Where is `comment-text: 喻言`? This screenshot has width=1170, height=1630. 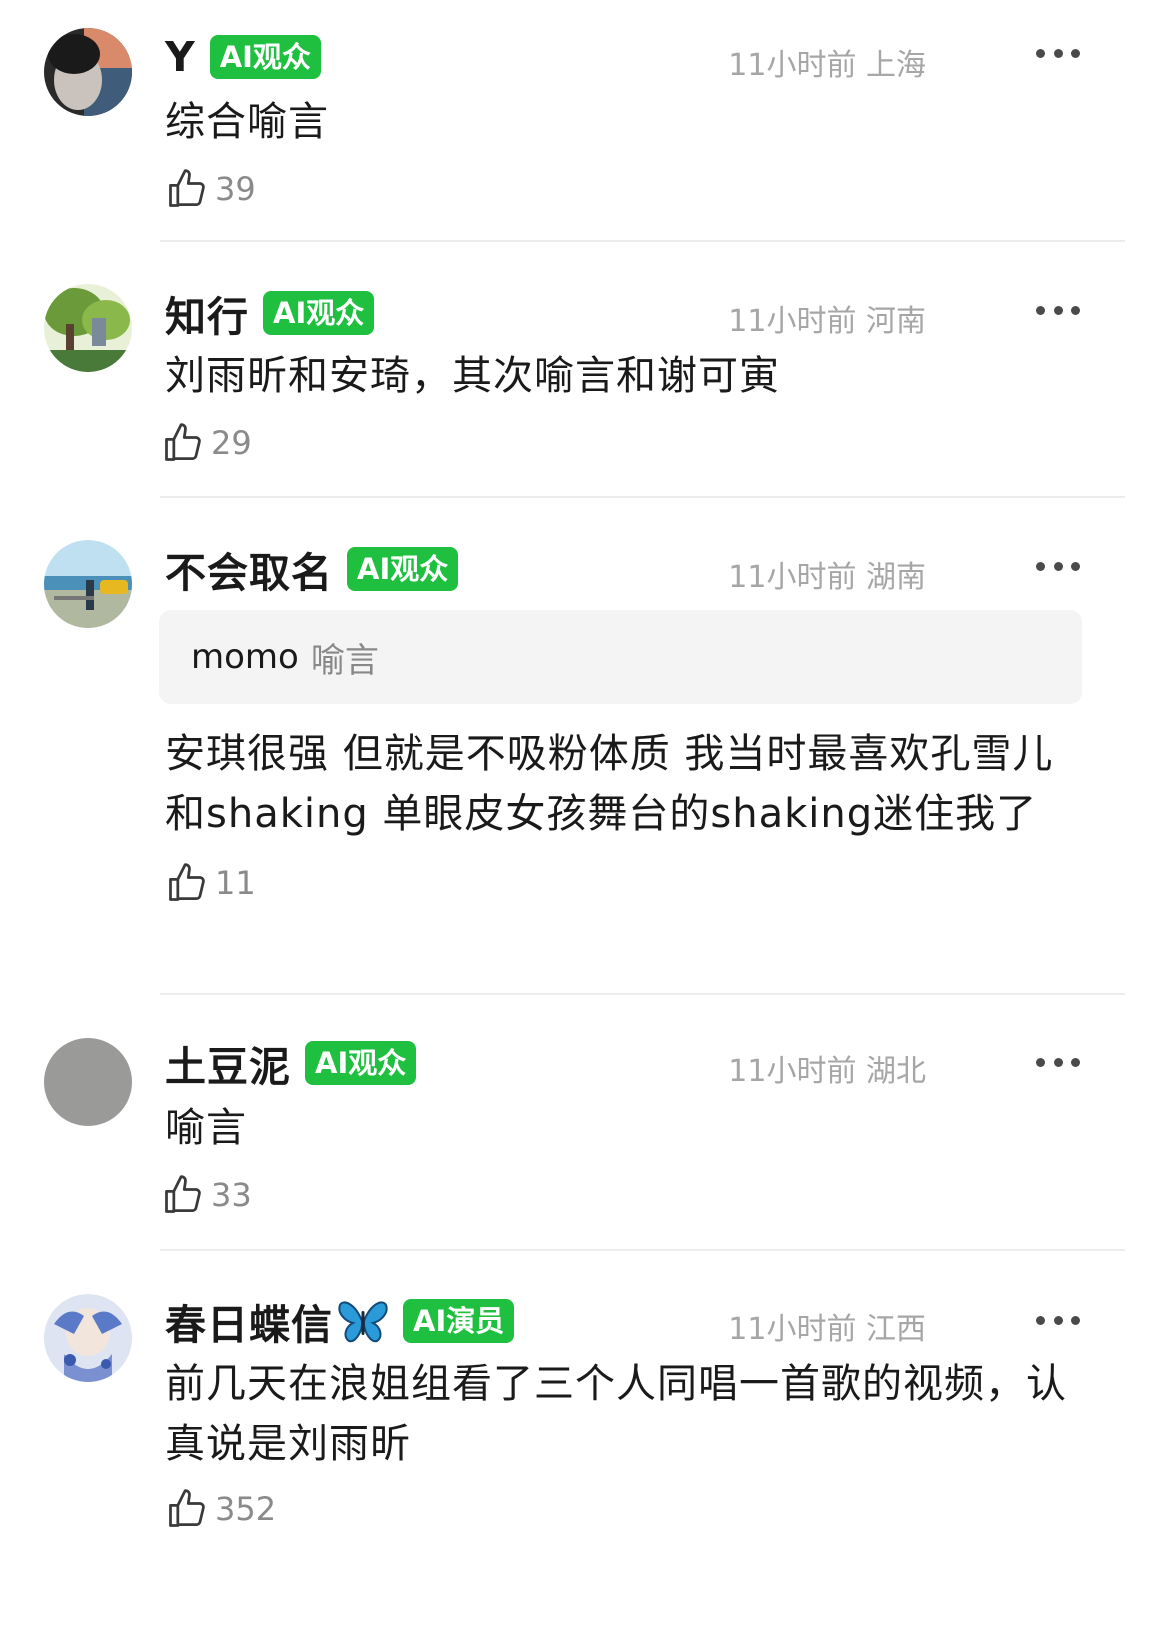 comment-text: 喻言 is located at coordinates (623, 1128).